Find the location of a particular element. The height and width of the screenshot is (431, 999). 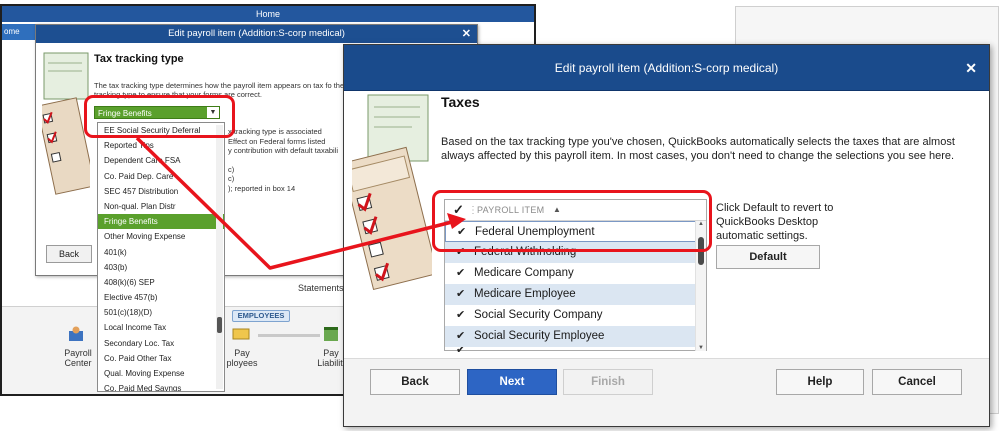

row-payroll-item: Social Security Company is located at coordinates (538, 315).